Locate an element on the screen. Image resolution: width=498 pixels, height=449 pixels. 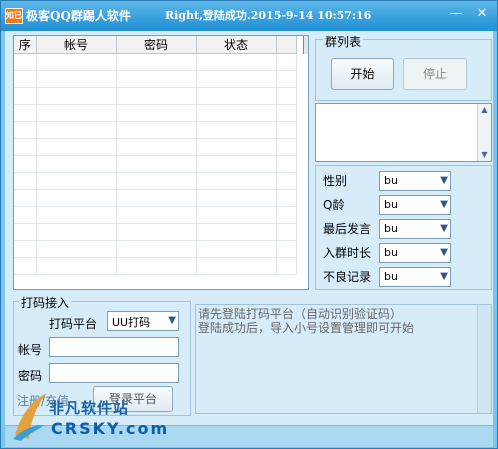
group-list-scrollbar: ▲ ▼ is located at coordinates (484, 132).